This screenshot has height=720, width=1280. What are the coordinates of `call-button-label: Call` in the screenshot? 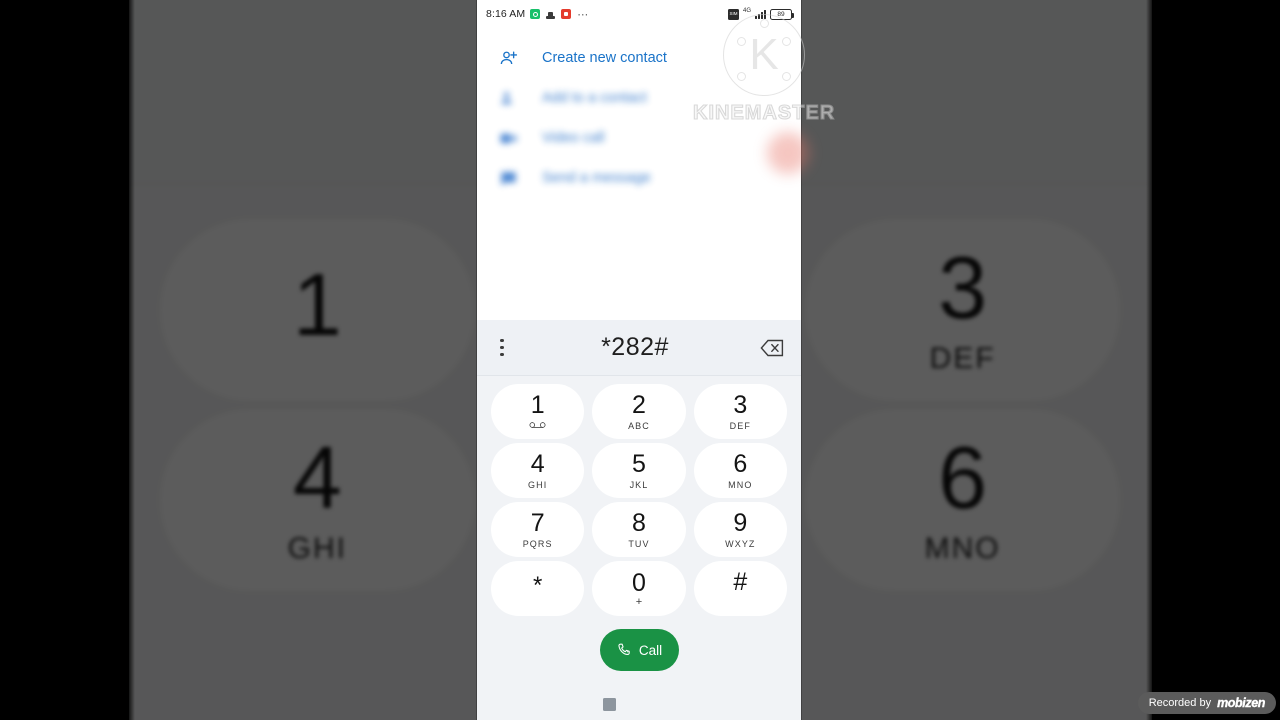 It's located at (650, 650).